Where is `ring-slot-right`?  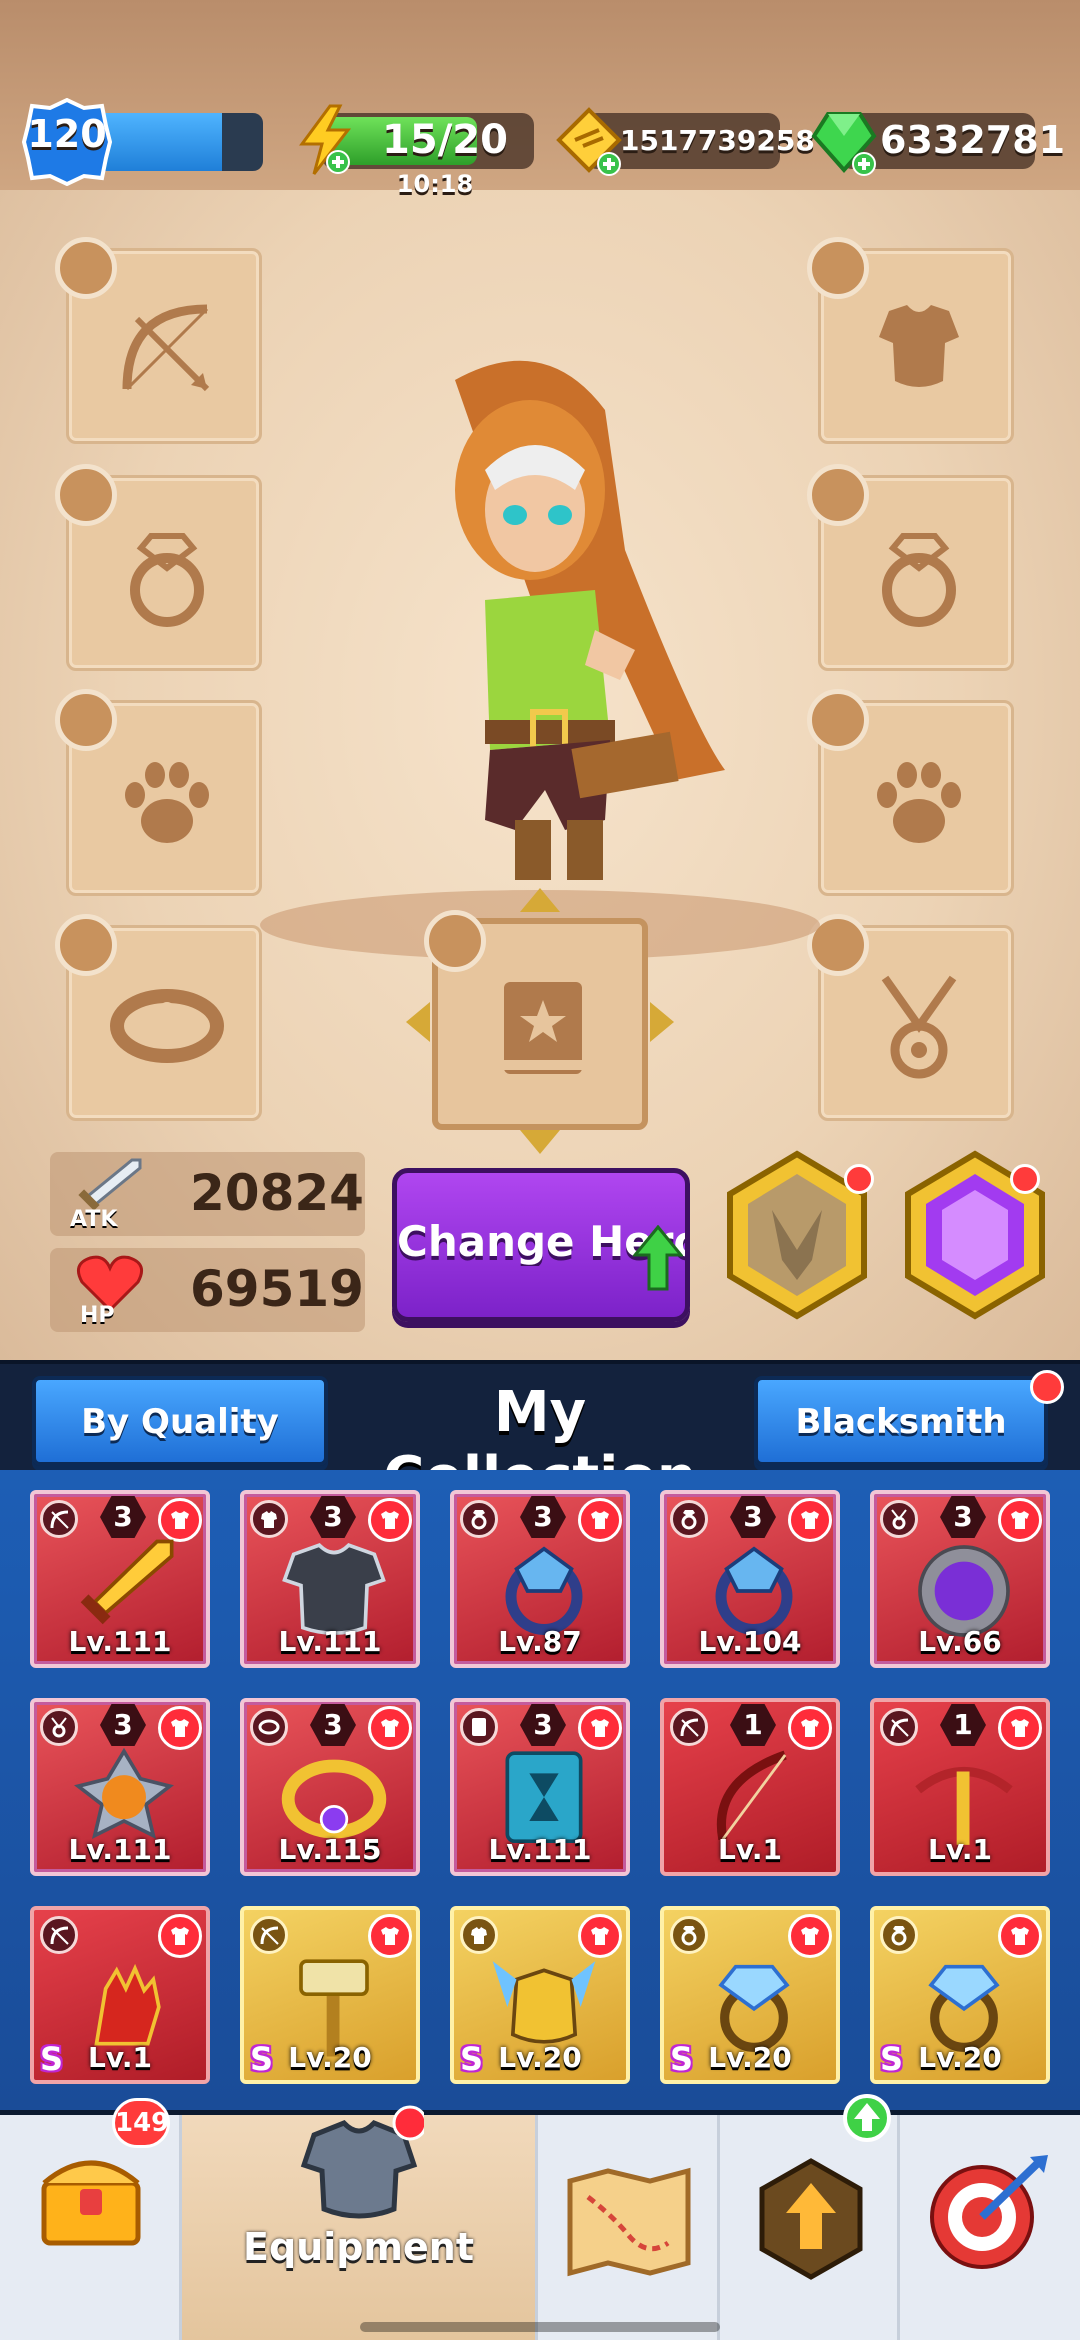 ring-slot-right is located at coordinates (910, 567).